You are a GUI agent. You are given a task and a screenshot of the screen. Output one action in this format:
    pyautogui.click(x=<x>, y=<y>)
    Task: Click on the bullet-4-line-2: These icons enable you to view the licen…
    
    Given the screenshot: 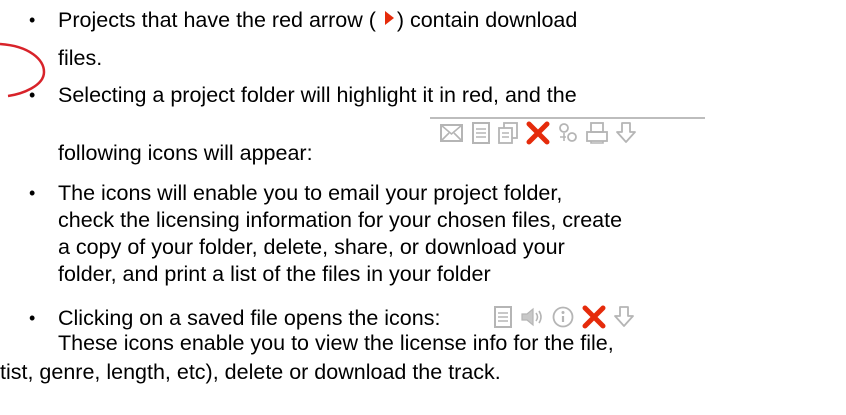 What is the action you would take?
    pyautogui.click(x=336, y=343)
    